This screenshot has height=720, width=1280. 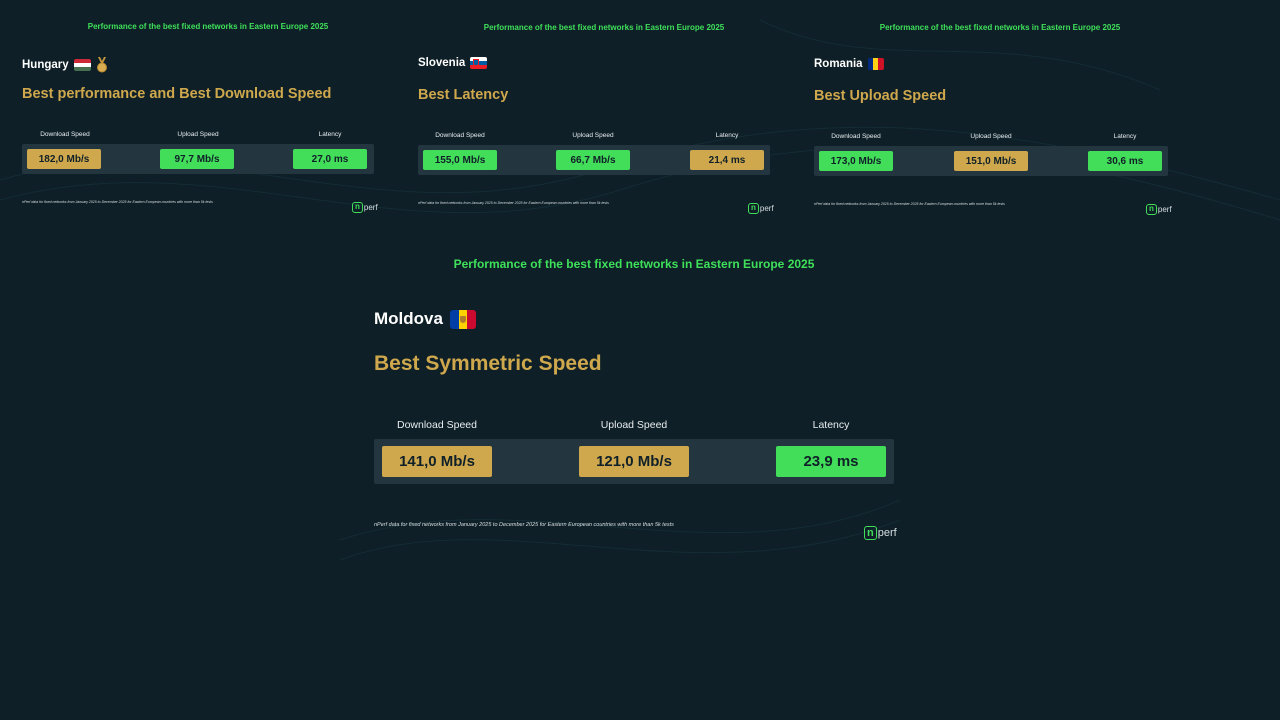 What do you see at coordinates (634, 461) in the screenshot?
I see `upload-speed-value: 121,0 Mb/s` at bounding box center [634, 461].